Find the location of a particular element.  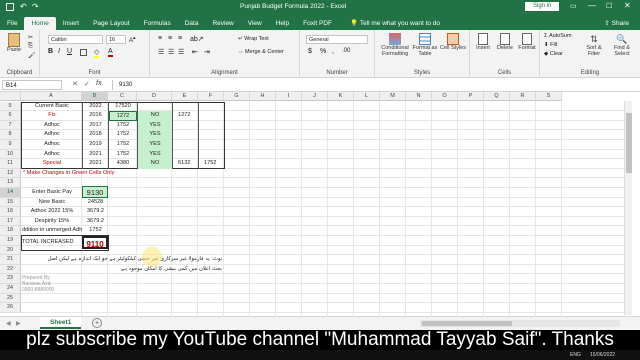

row-header-22: 22 is located at coordinates (10, 269).